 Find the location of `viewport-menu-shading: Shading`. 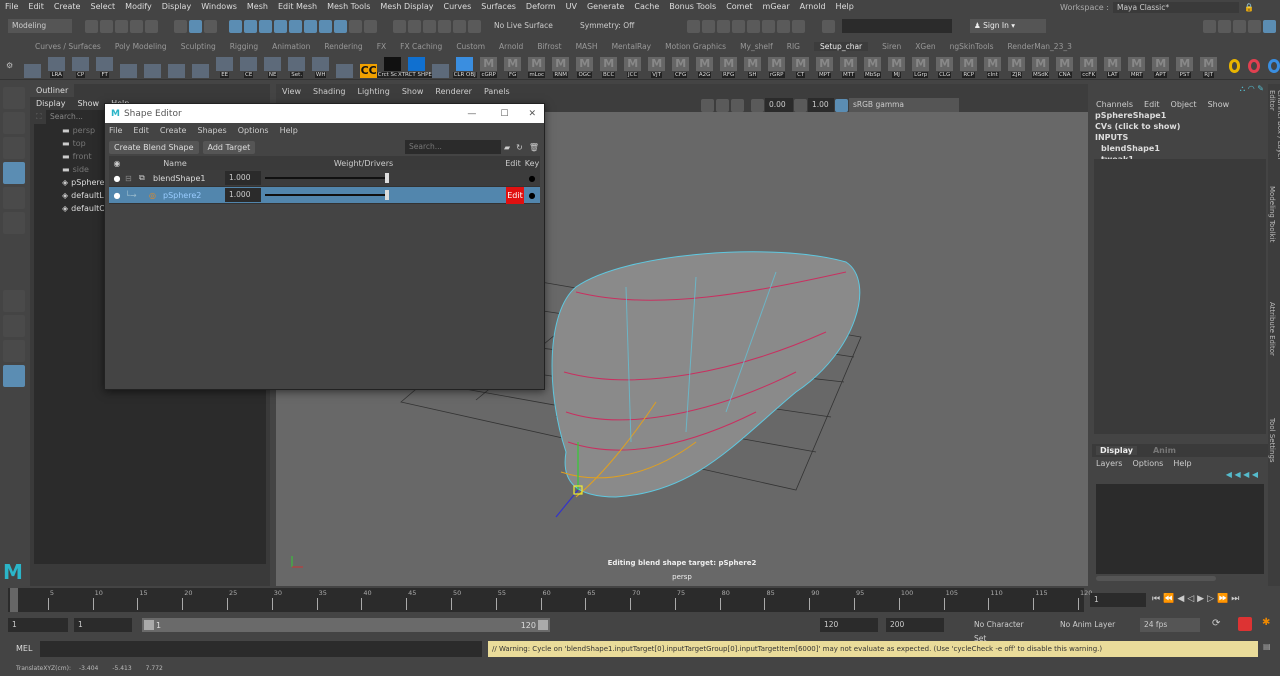

viewport-menu-shading: Shading is located at coordinates (329, 91).